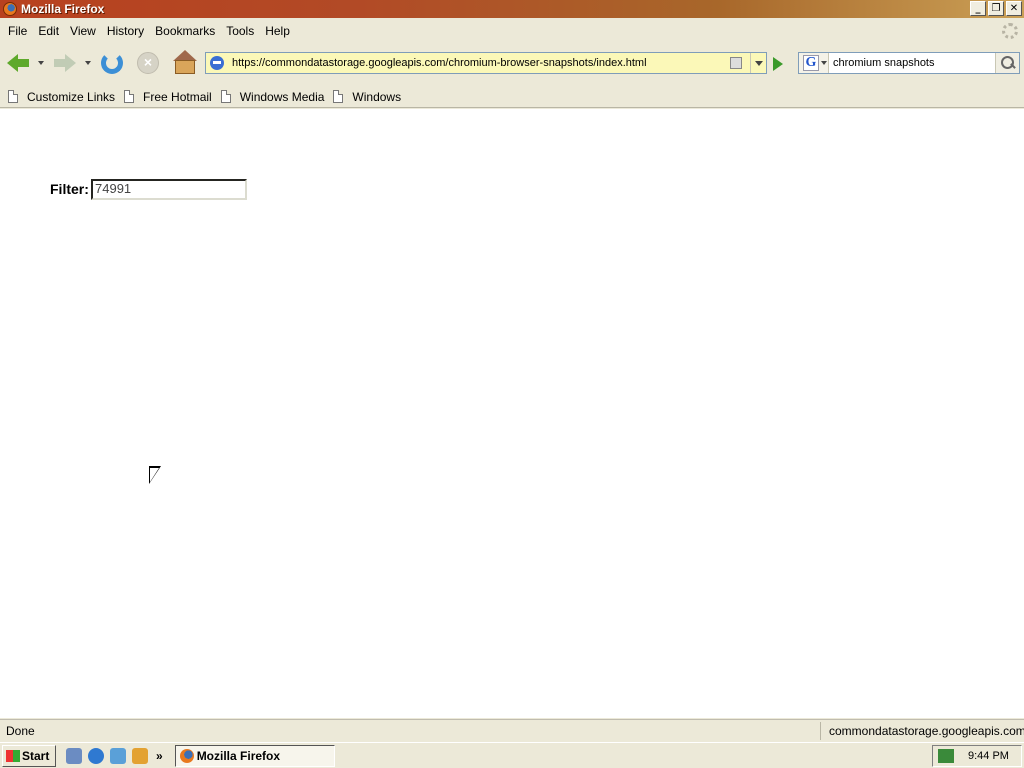 The width and height of the screenshot is (1024, 768). What do you see at coordinates (88, 63) in the screenshot?
I see `forward-history-dropdown-icon` at bounding box center [88, 63].